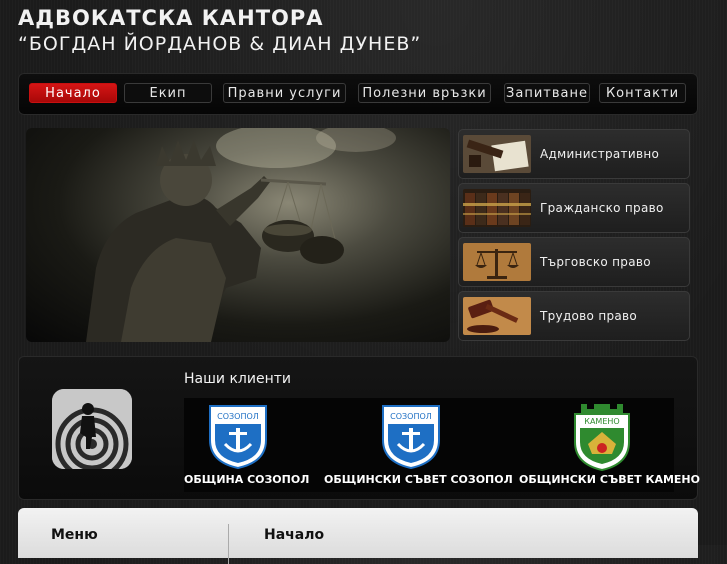  I want to click on nav-home: Начало, so click(73, 93).